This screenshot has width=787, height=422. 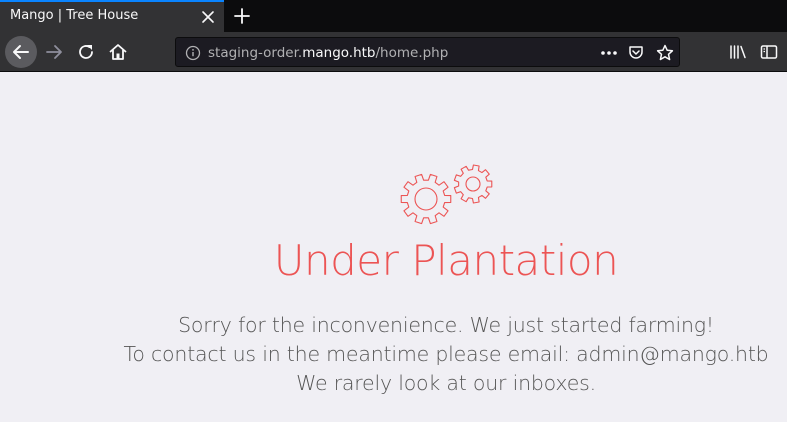 I want to click on navigation-toolbar: staging-order.mango.htb/home.php, so click(x=393, y=52).